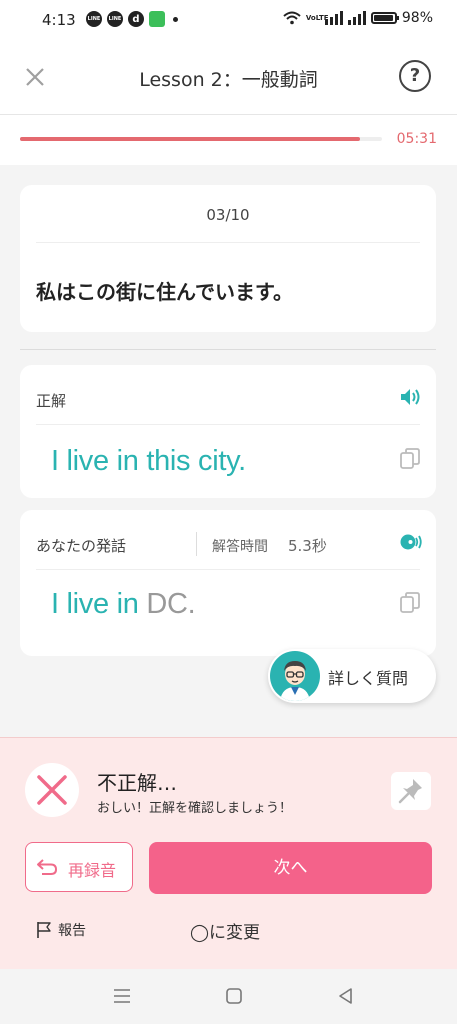  I want to click on ask-details-button: 詳しく質問, so click(352, 676).